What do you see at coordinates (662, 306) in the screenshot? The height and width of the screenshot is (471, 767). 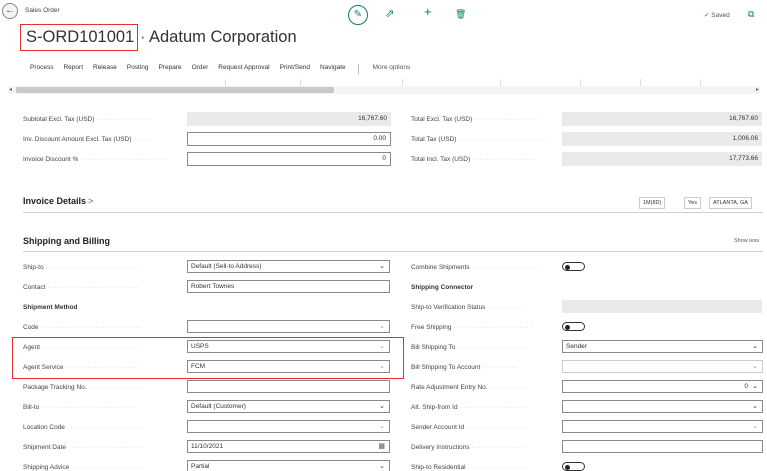 I see `ship-to-verification-value` at bounding box center [662, 306].